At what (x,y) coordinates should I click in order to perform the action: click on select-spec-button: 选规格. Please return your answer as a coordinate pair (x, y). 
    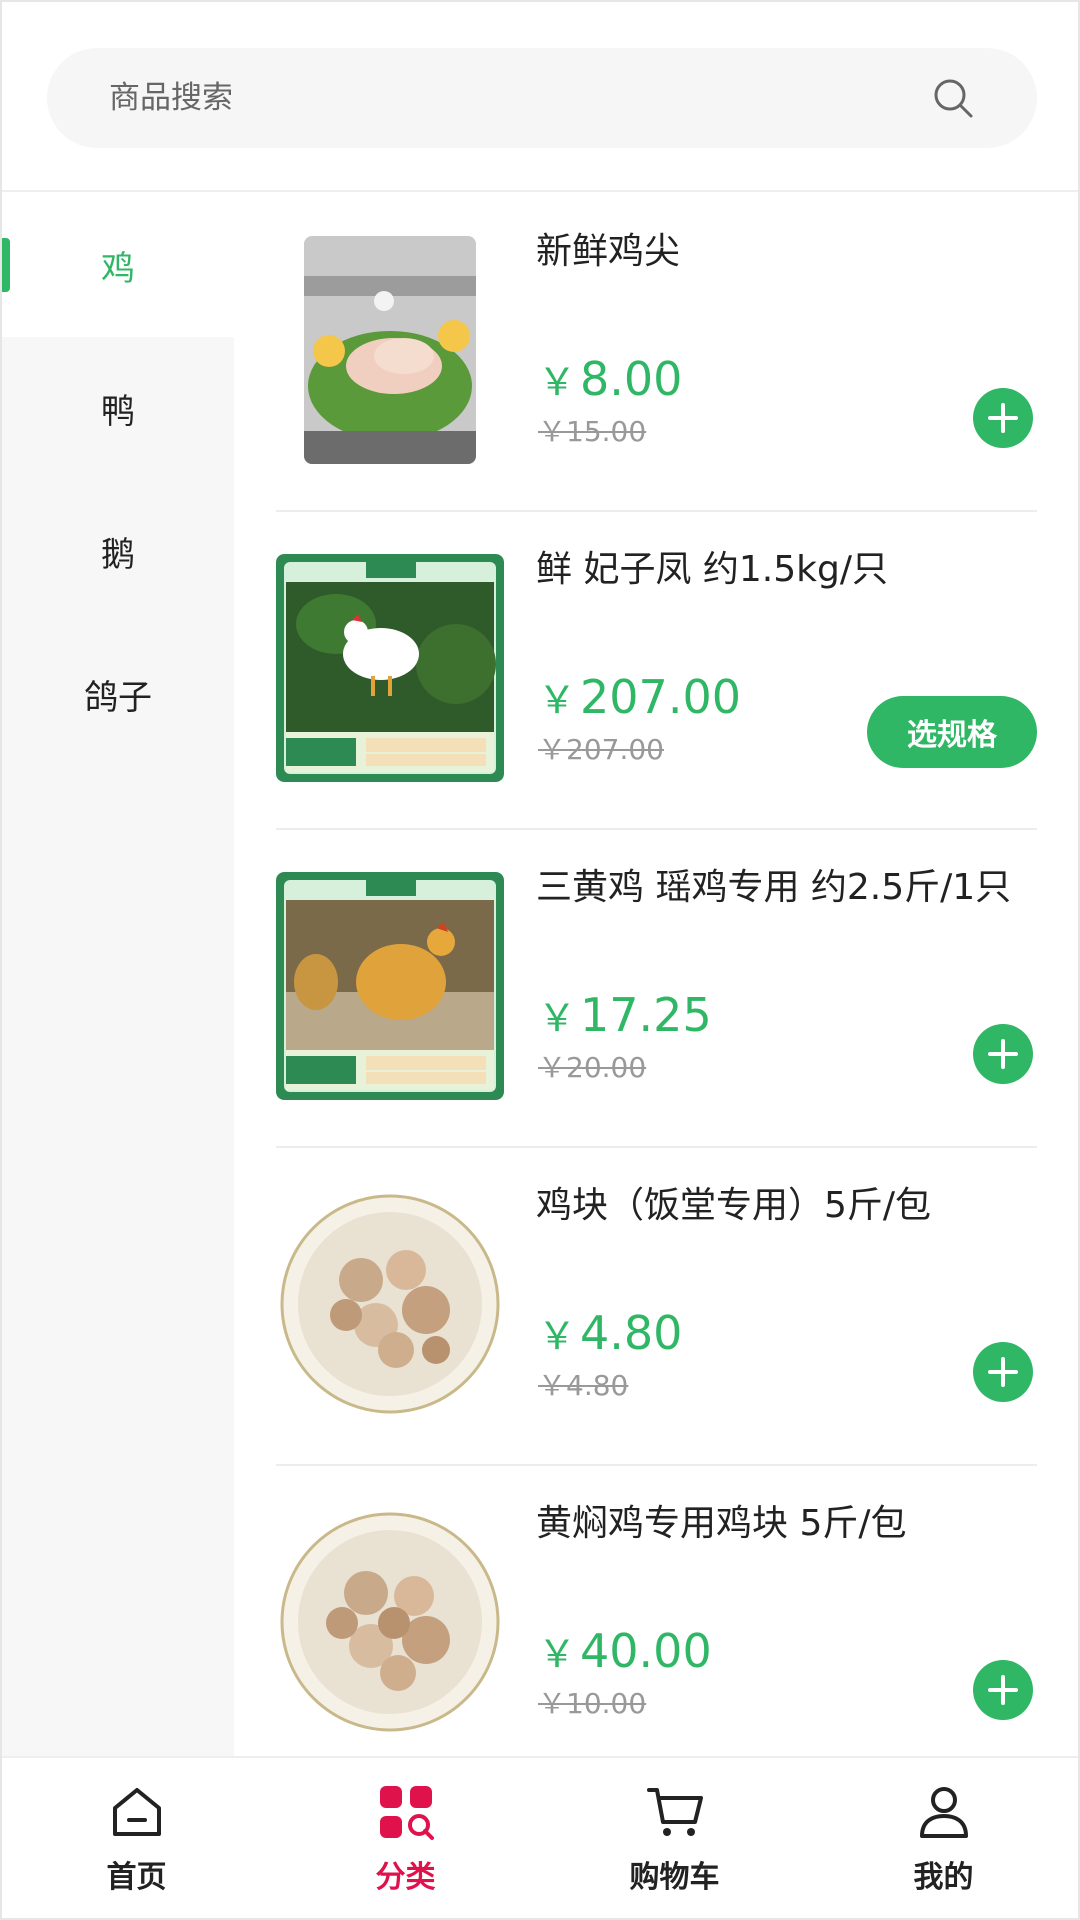
    Looking at the image, I should click on (952, 732).